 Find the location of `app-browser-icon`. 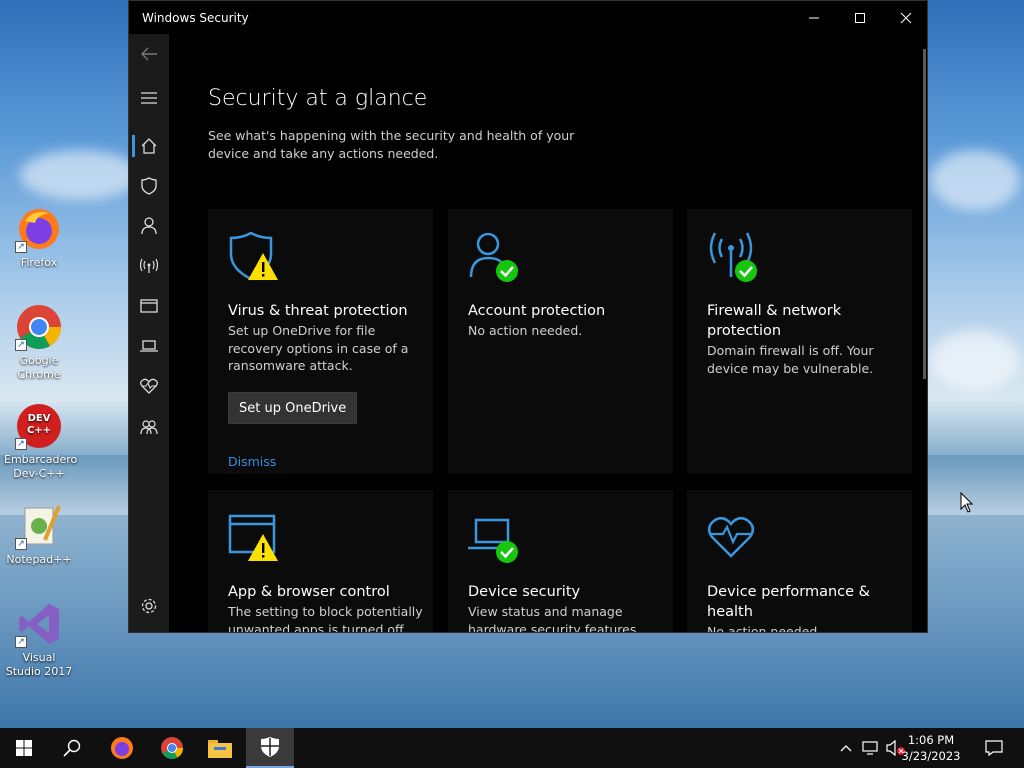

app-browser-icon is located at coordinates (149, 306).